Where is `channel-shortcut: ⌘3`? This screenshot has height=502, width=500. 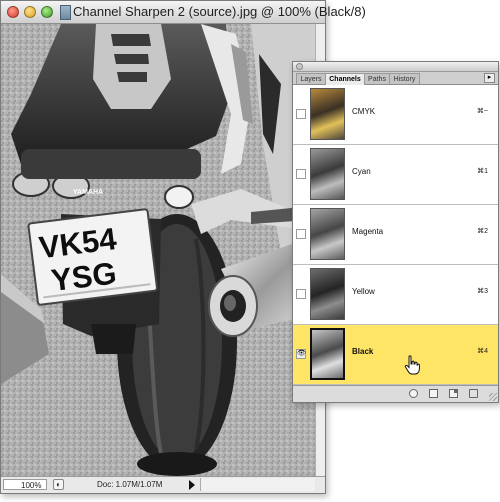
channel-shortcut: ⌘3 is located at coordinates (482, 291).